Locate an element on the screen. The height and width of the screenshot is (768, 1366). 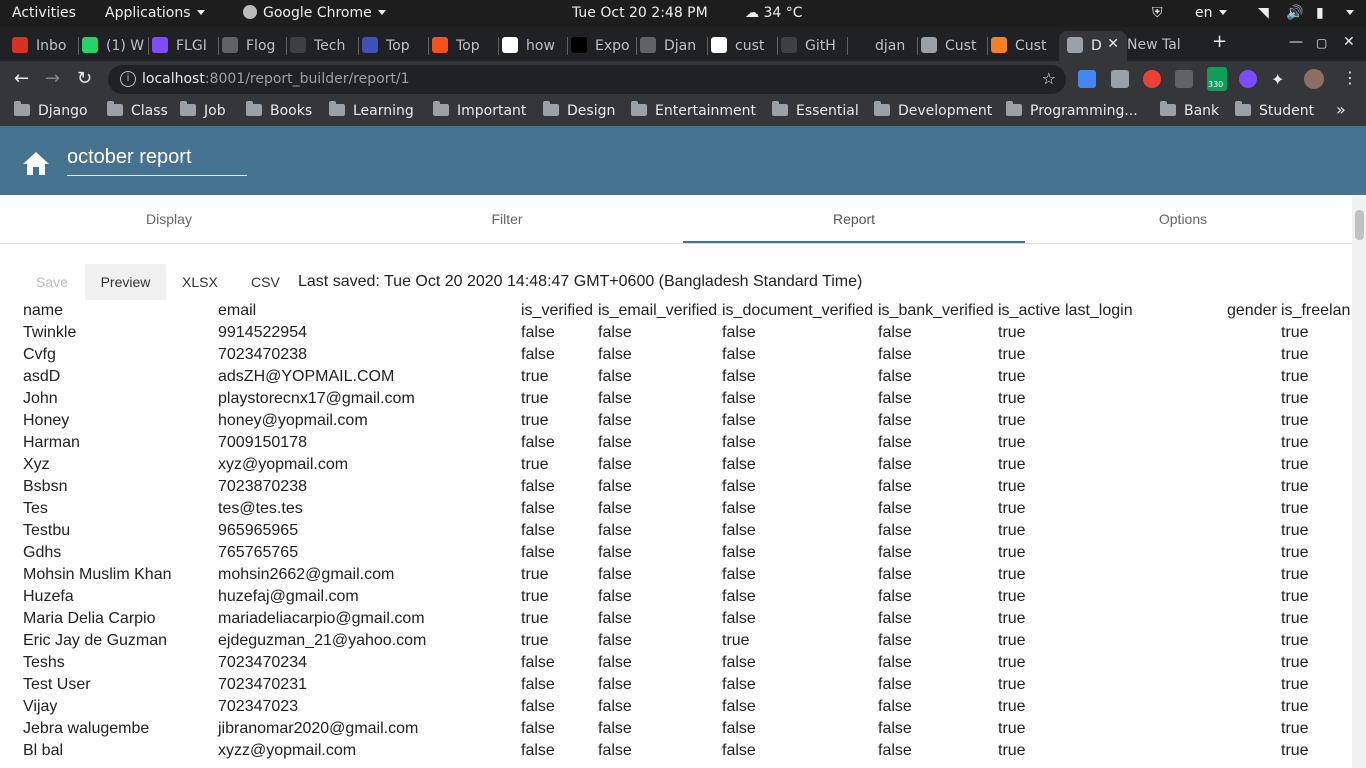
bookmark-folder: Development is located at coordinates (933, 110).